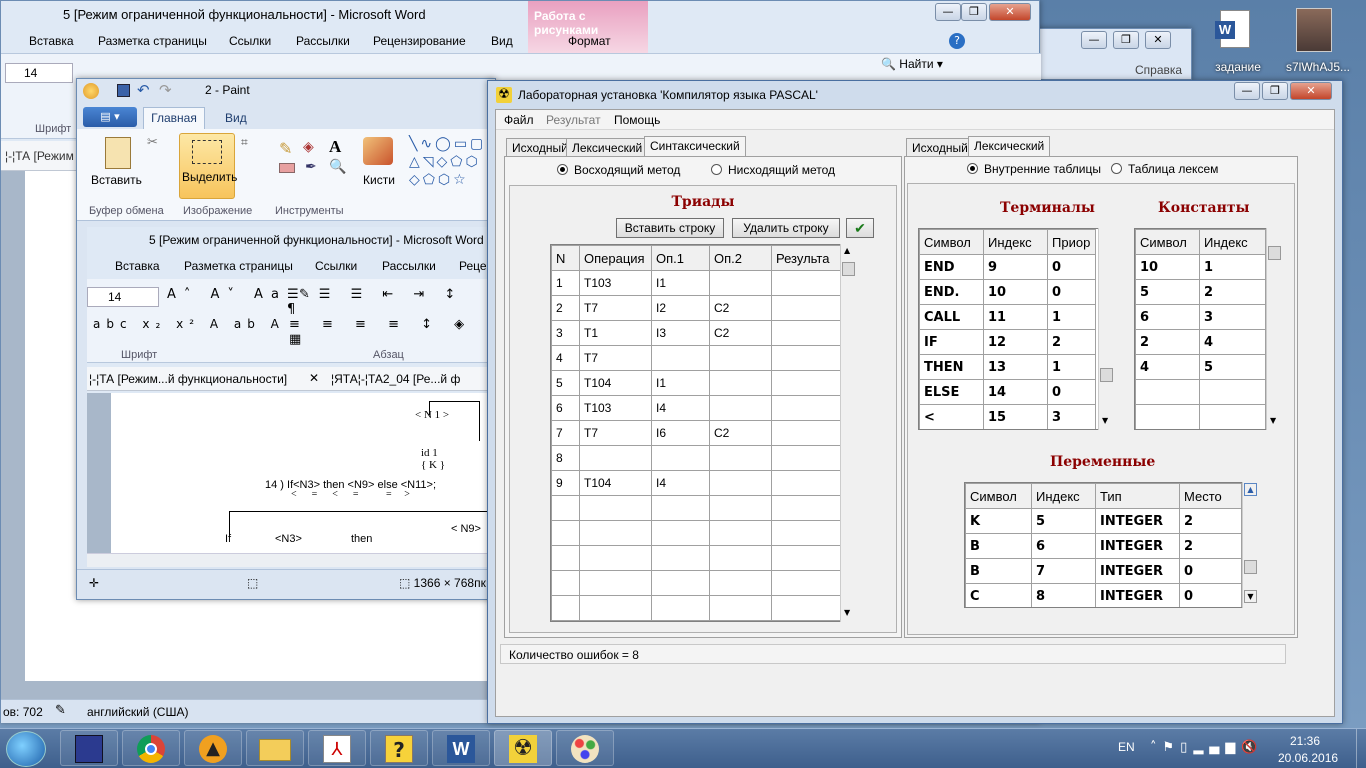 The height and width of the screenshot is (768, 1366). I want to click on constants-table: Символ Индекс 10 1 5 2 6 3 2 4 4 5, so click(1200, 329).